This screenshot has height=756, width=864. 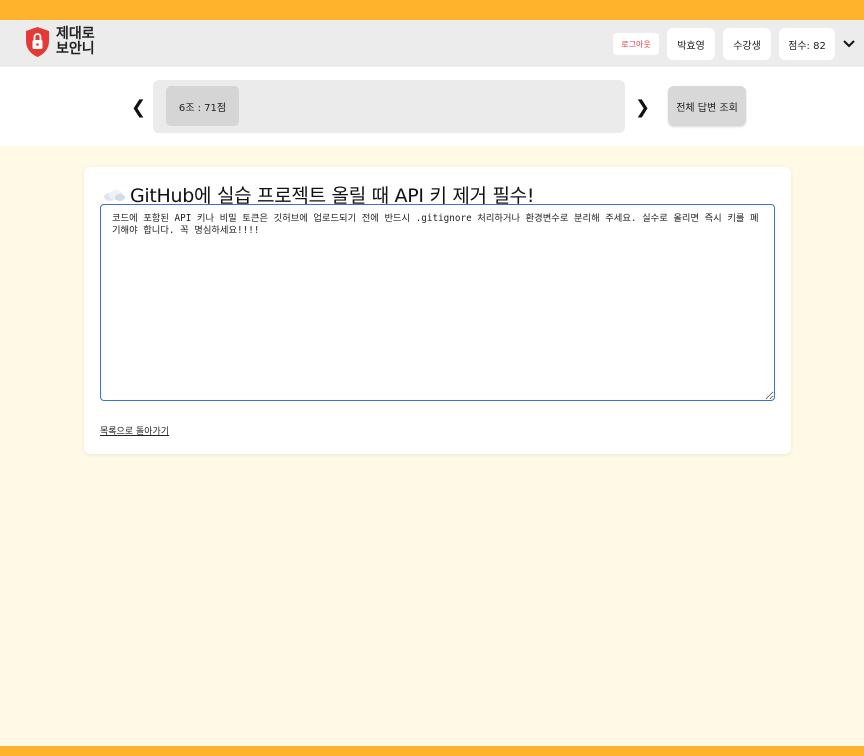 What do you see at coordinates (636, 44) in the screenshot?
I see `logout-button: 로그아웃` at bounding box center [636, 44].